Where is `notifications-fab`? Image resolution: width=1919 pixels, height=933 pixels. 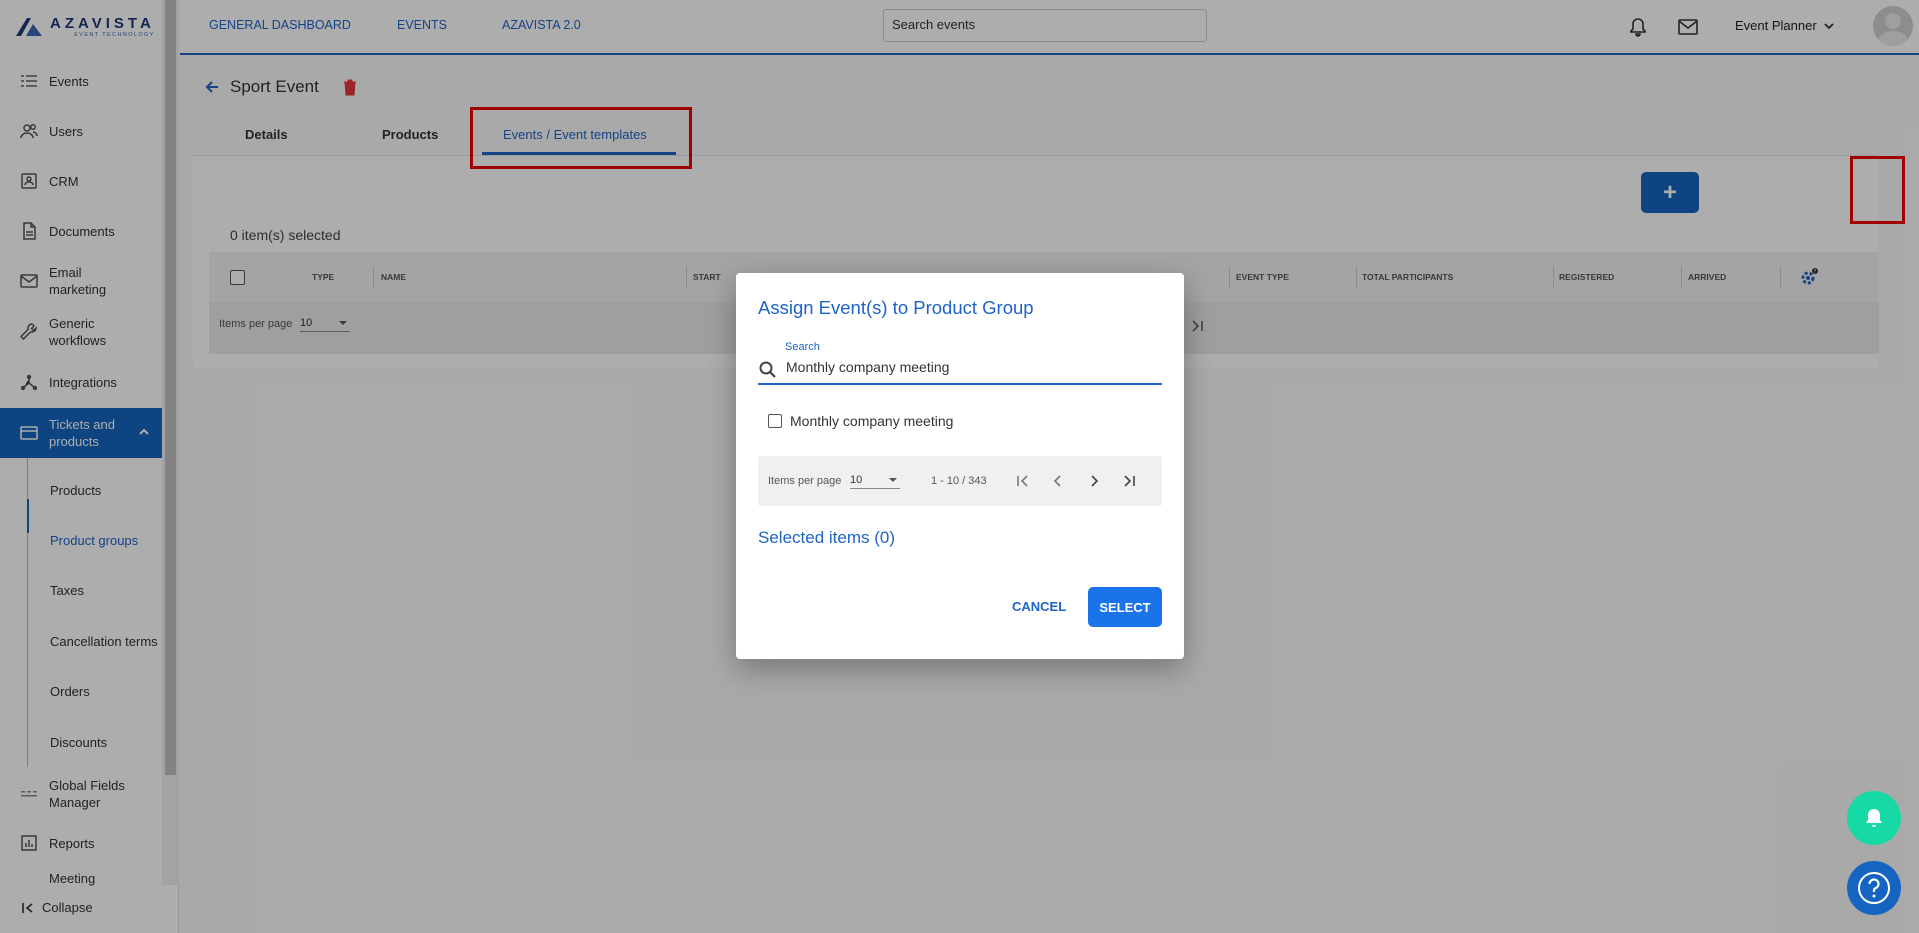 notifications-fab is located at coordinates (1874, 818).